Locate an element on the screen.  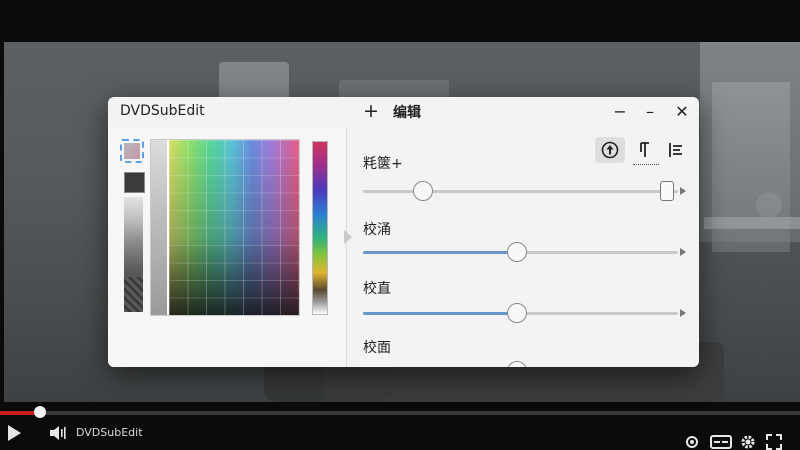
background-plant is located at coordinates (769, 205).